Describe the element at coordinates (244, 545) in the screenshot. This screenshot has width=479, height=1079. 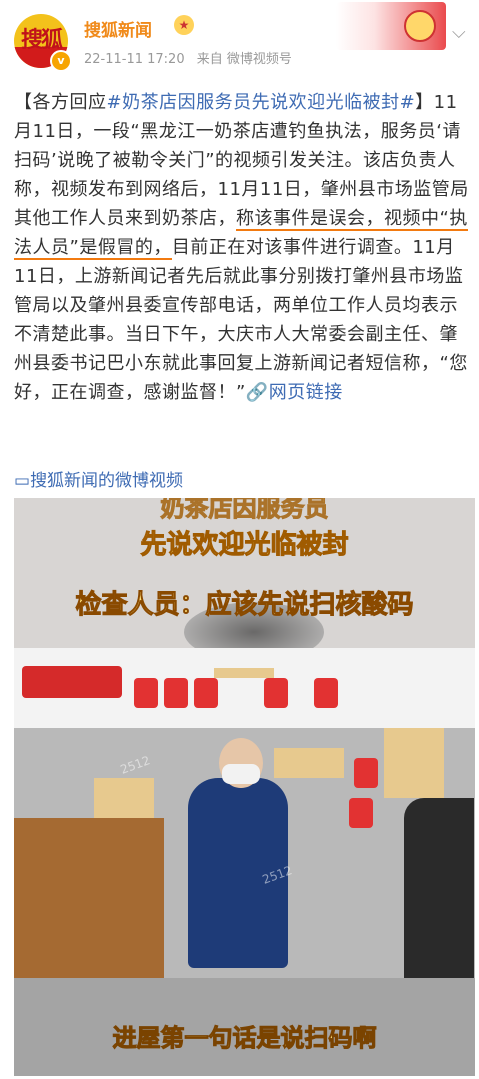
I see `video-caption-2: 先说欢迎光临被封` at that location.